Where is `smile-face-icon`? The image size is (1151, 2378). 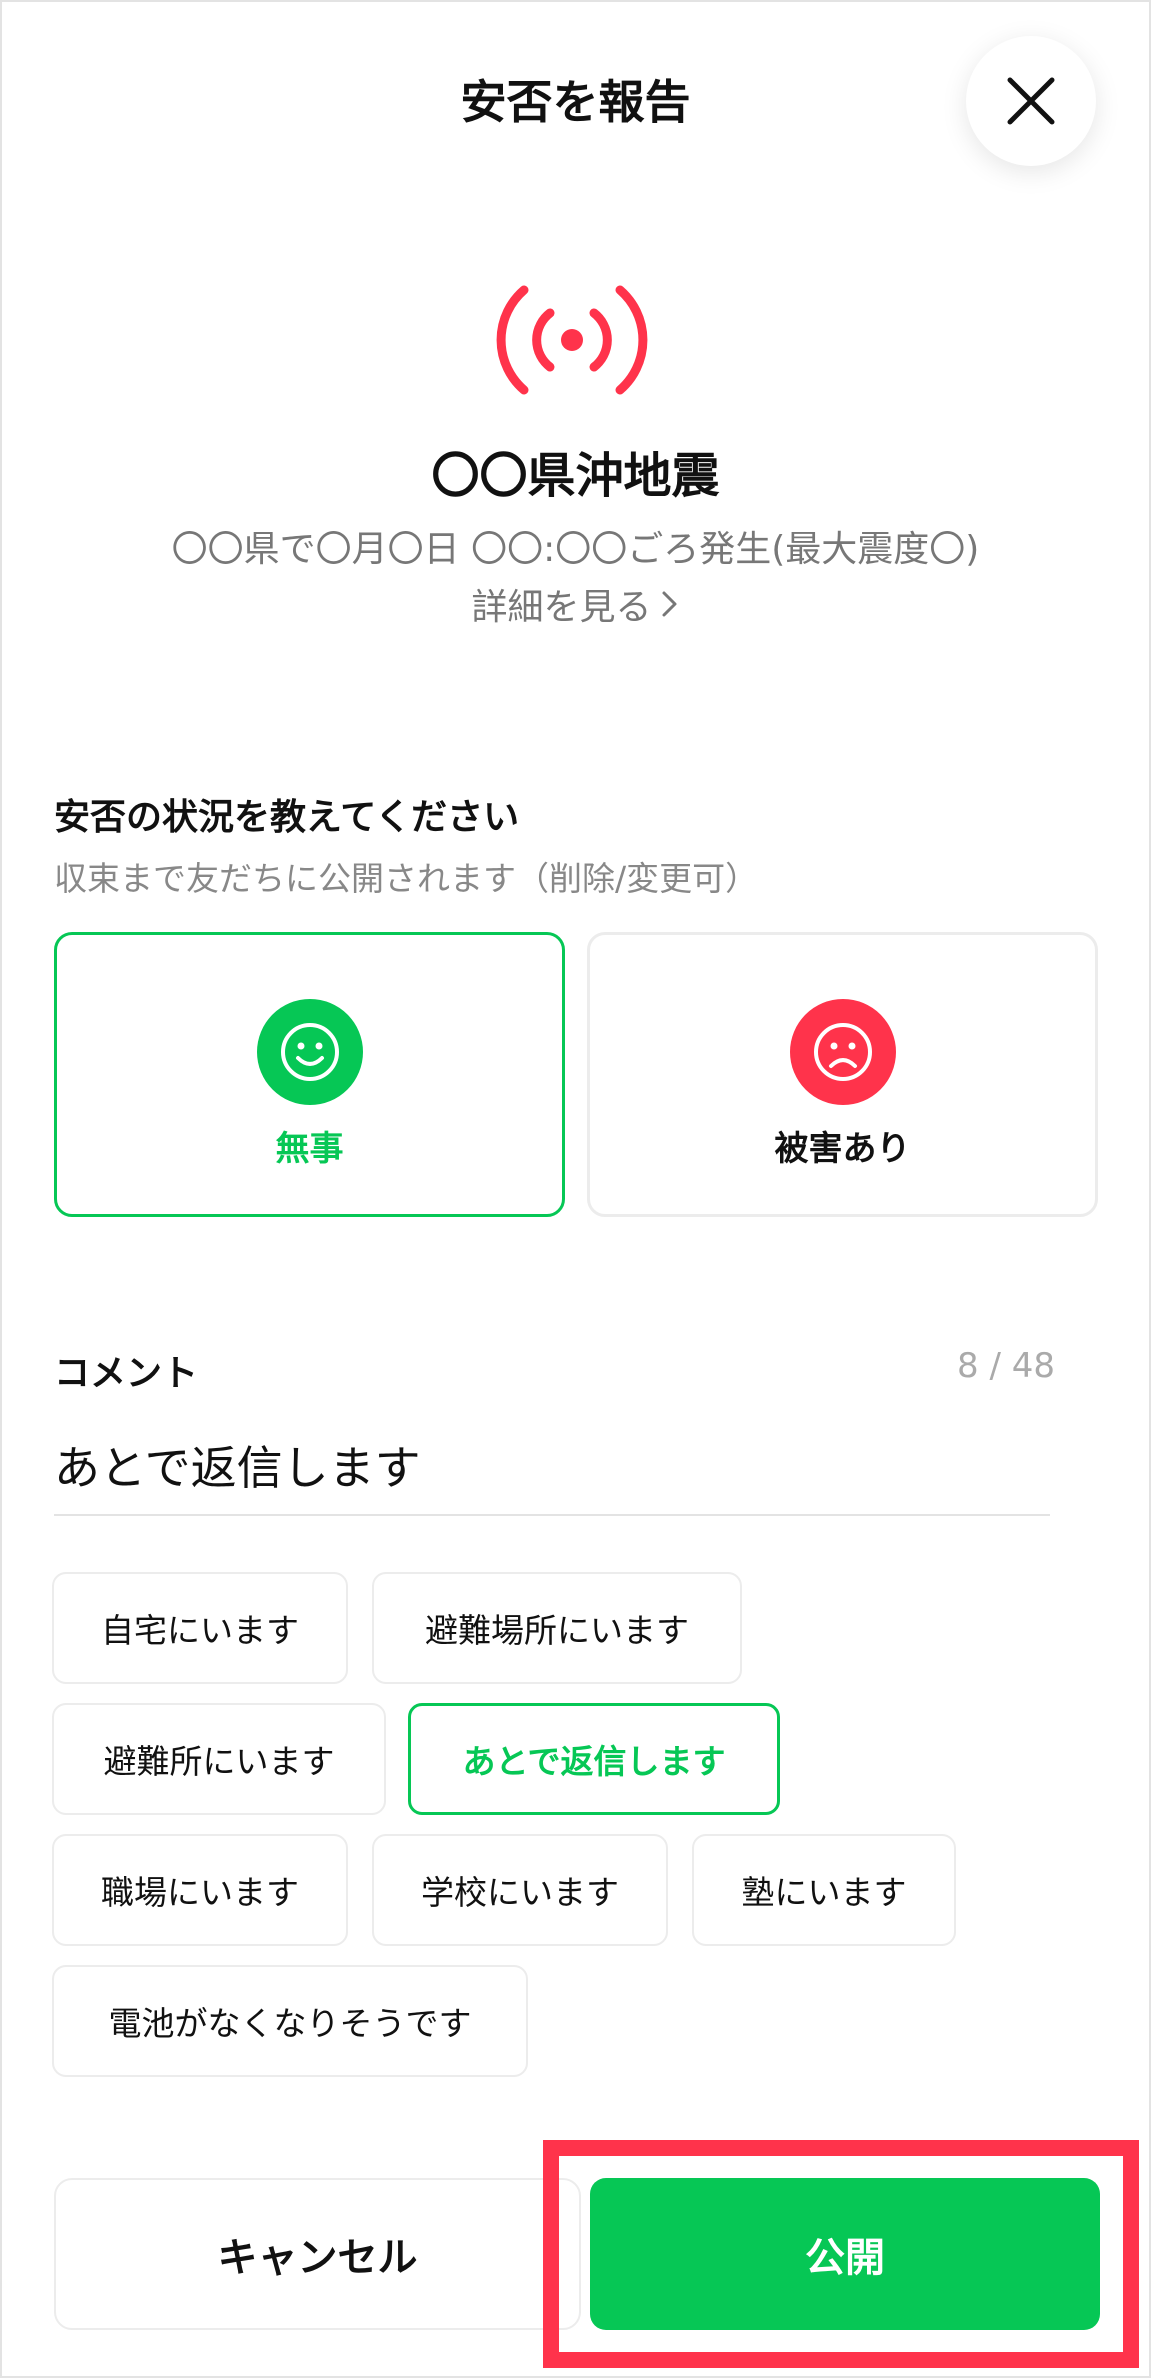
smile-face-icon is located at coordinates (309, 1052).